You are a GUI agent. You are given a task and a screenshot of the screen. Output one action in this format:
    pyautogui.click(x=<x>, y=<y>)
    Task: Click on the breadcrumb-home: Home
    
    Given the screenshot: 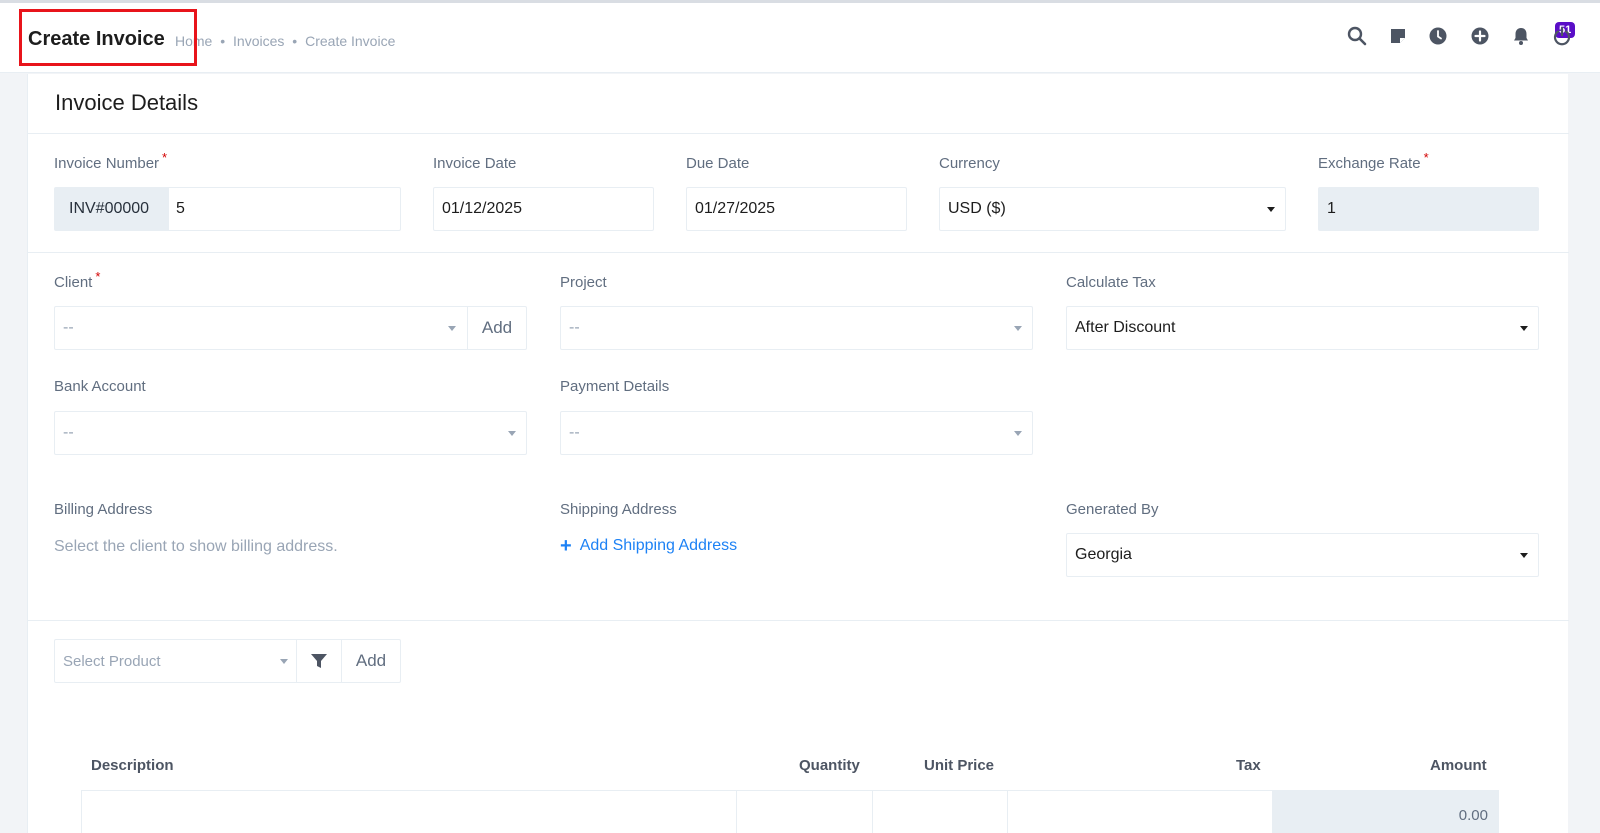 What is the action you would take?
    pyautogui.click(x=193, y=41)
    